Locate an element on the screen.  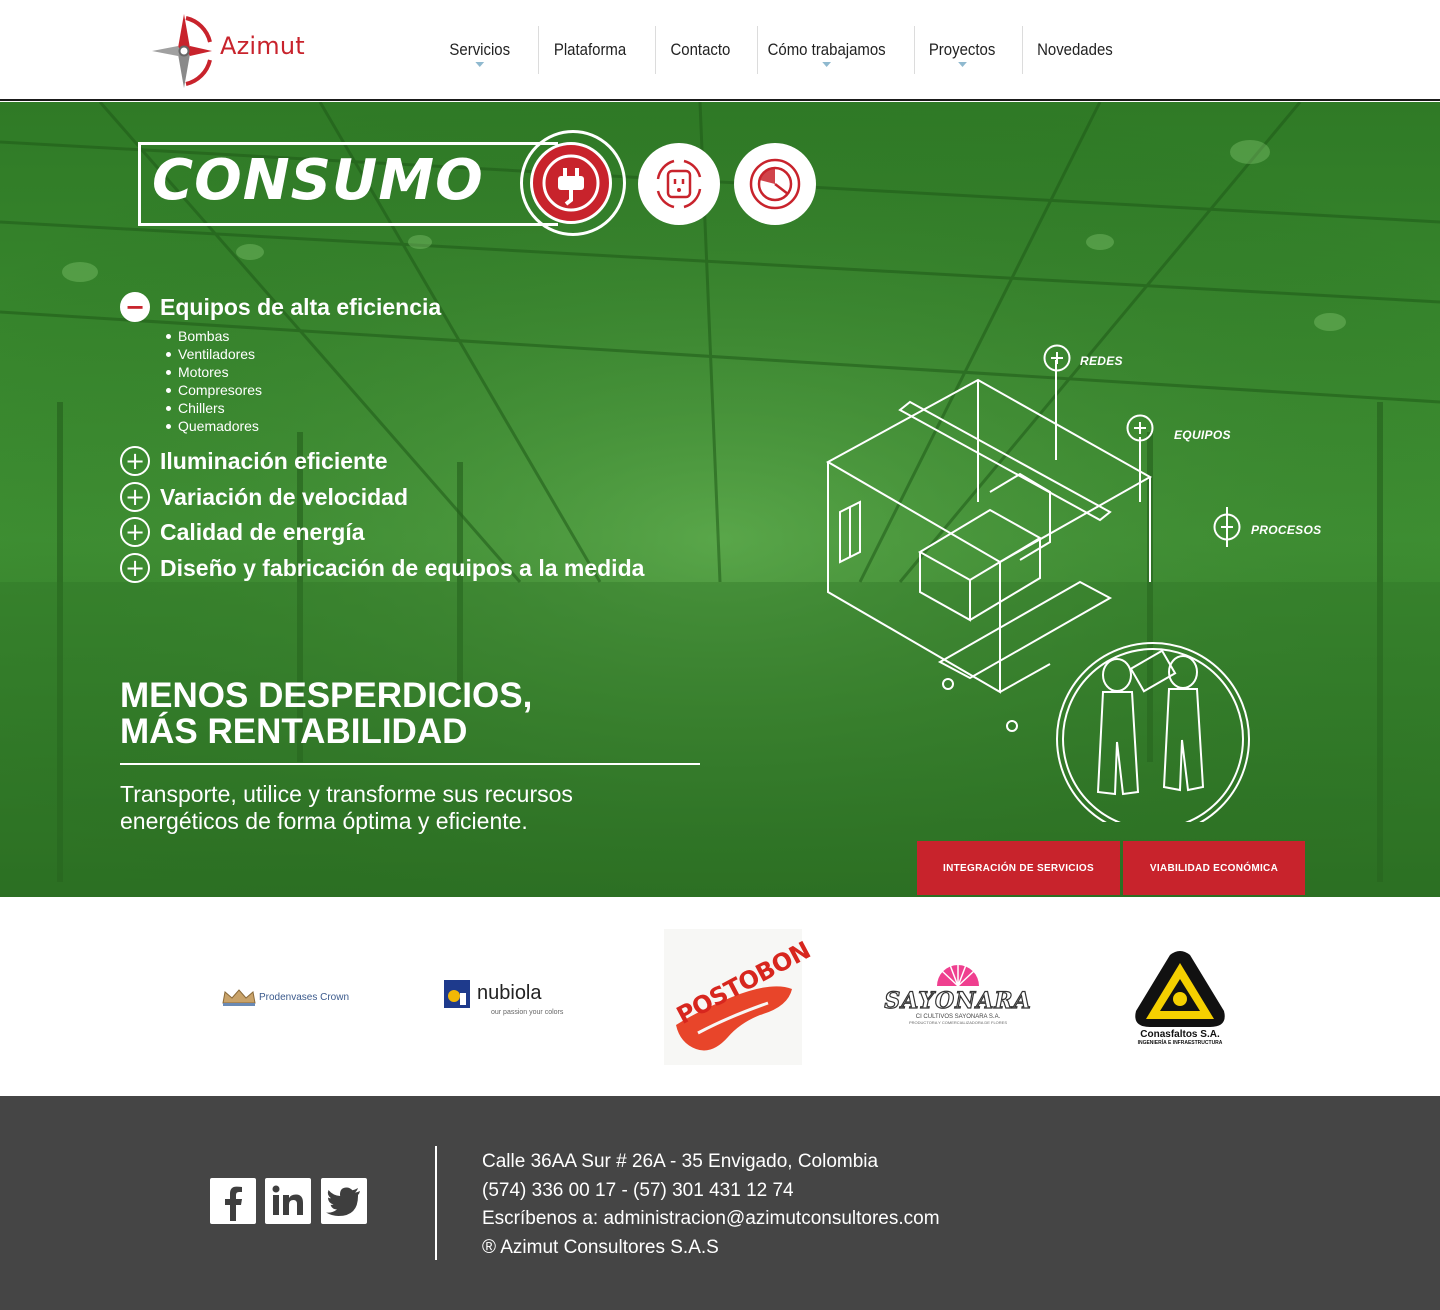
list-item: Quemadores is located at coordinates (214, 426).